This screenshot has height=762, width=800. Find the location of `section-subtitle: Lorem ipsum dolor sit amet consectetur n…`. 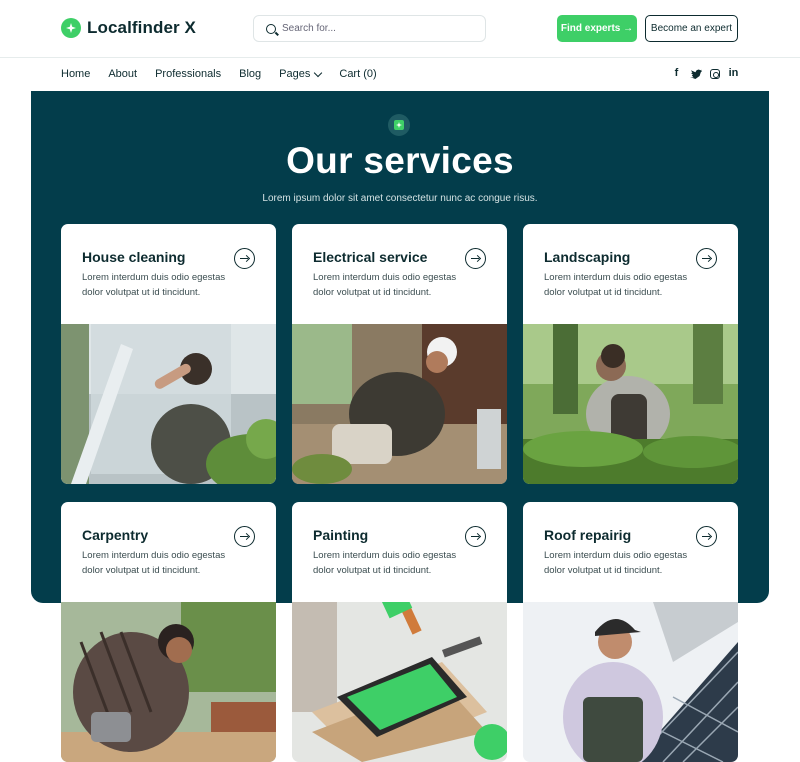

section-subtitle: Lorem ipsum dolor sit amet consectetur n… is located at coordinates (400, 198).